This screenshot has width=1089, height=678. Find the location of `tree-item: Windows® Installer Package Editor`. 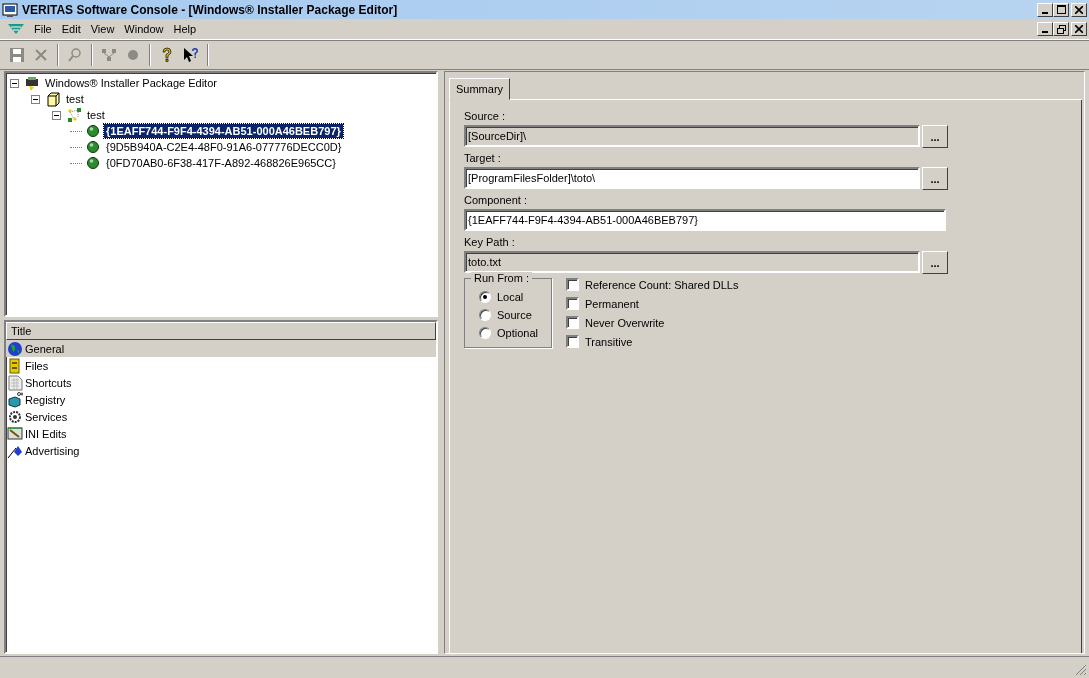

tree-item: Windows® Installer Package Editor is located at coordinates (131, 83).